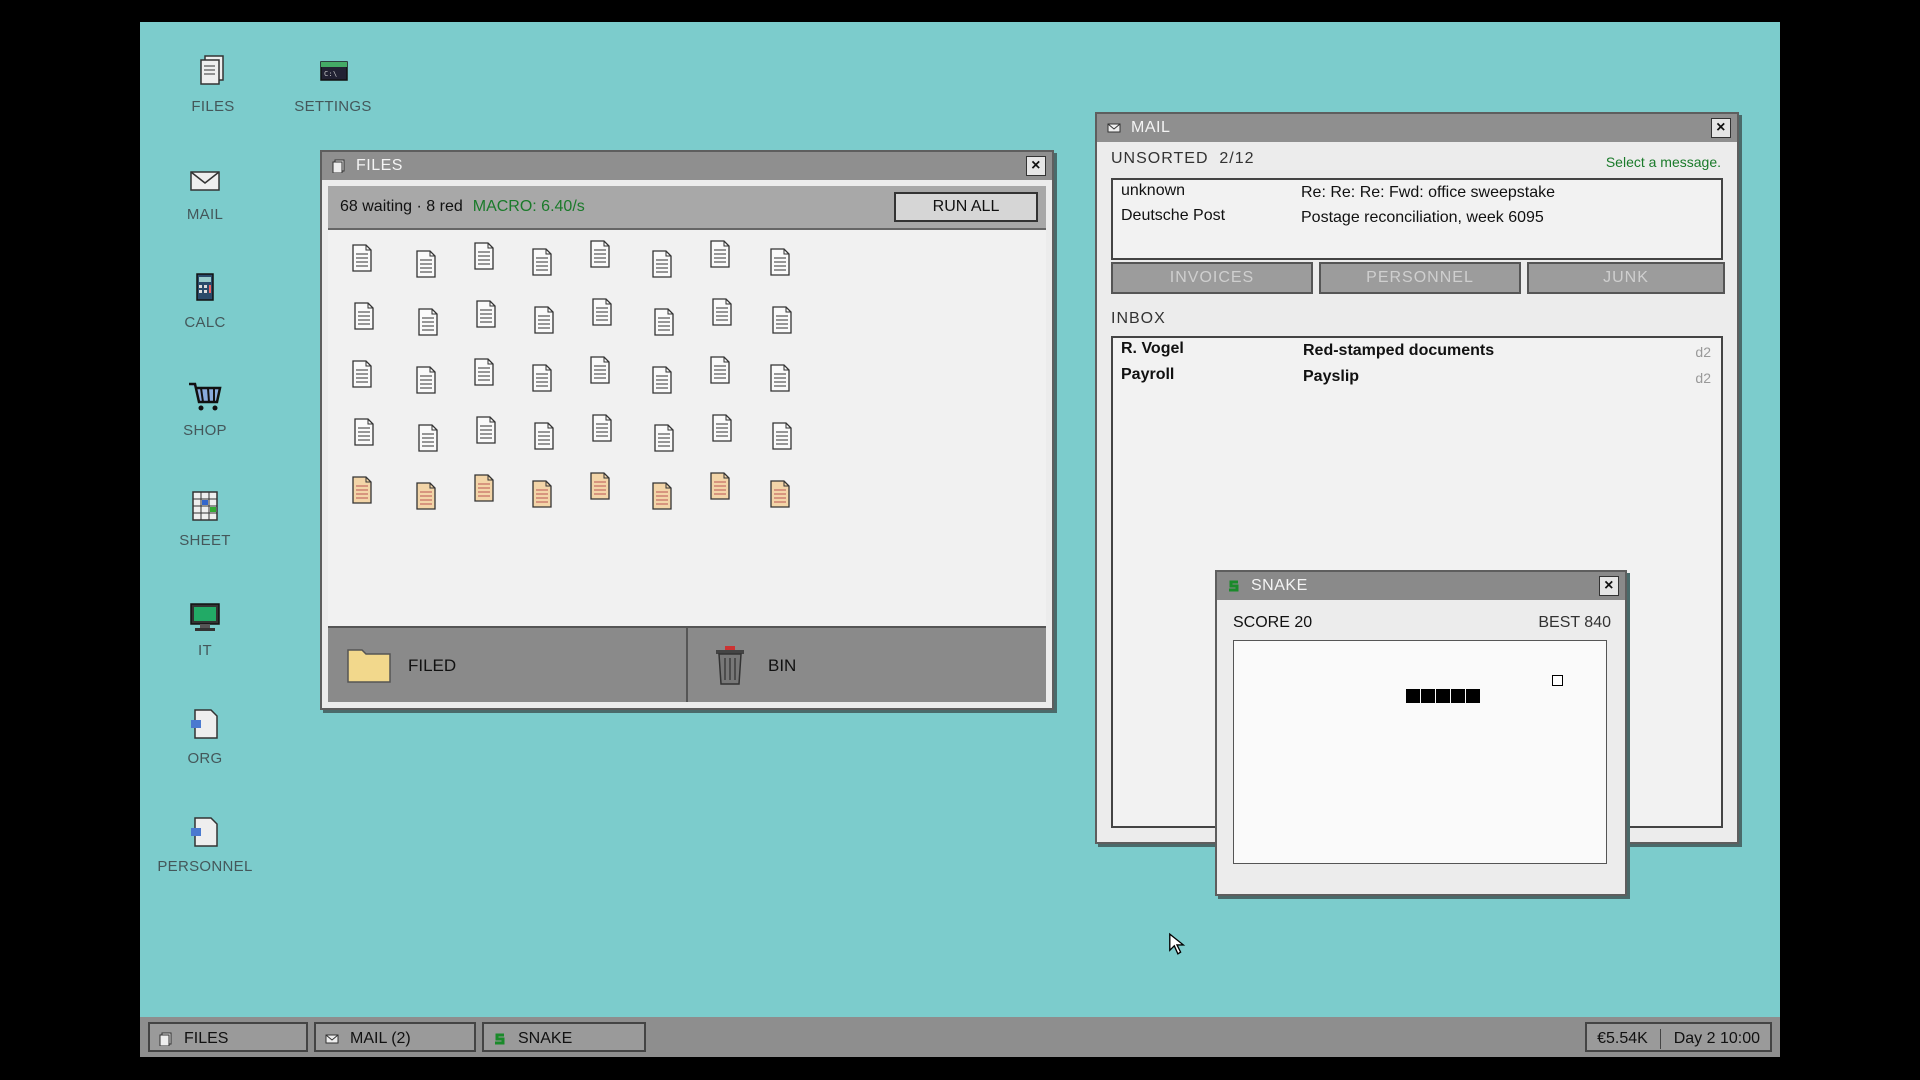 Image resolution: width=1920 pixels, height=1080 pixels. Describe the element at coordinates (1183, 158) in the screenshot. I see `unsorted-label: UNSORTED 2/12` at that location.